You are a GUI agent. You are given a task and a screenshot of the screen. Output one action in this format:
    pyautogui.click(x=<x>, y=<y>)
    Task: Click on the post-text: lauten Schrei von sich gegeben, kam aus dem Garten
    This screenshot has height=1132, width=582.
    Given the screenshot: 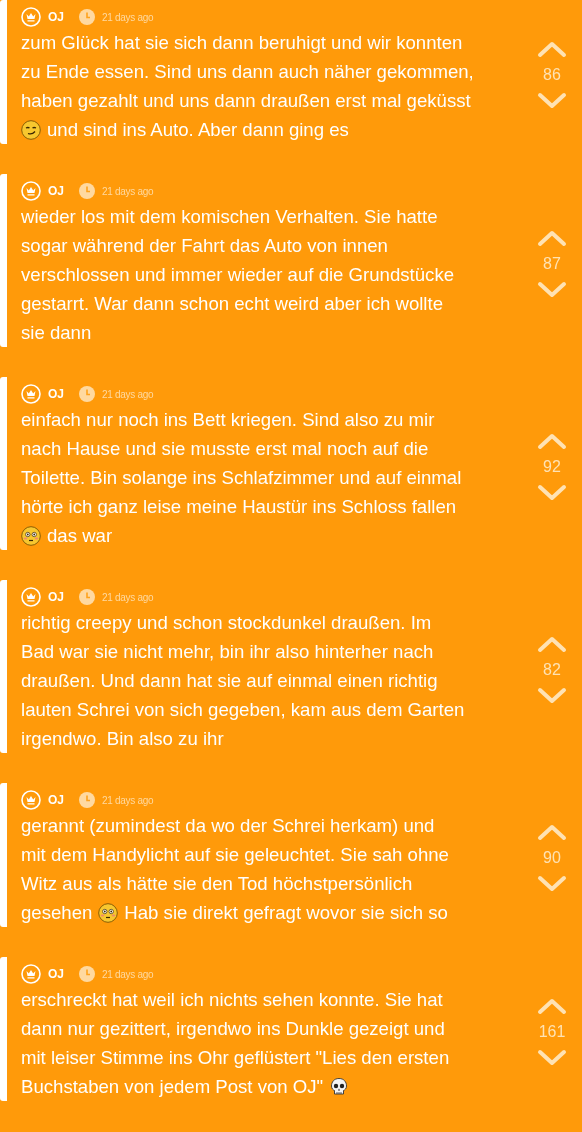 What is the action you would take?
    pyautogui.click(x=243, y=710)
    